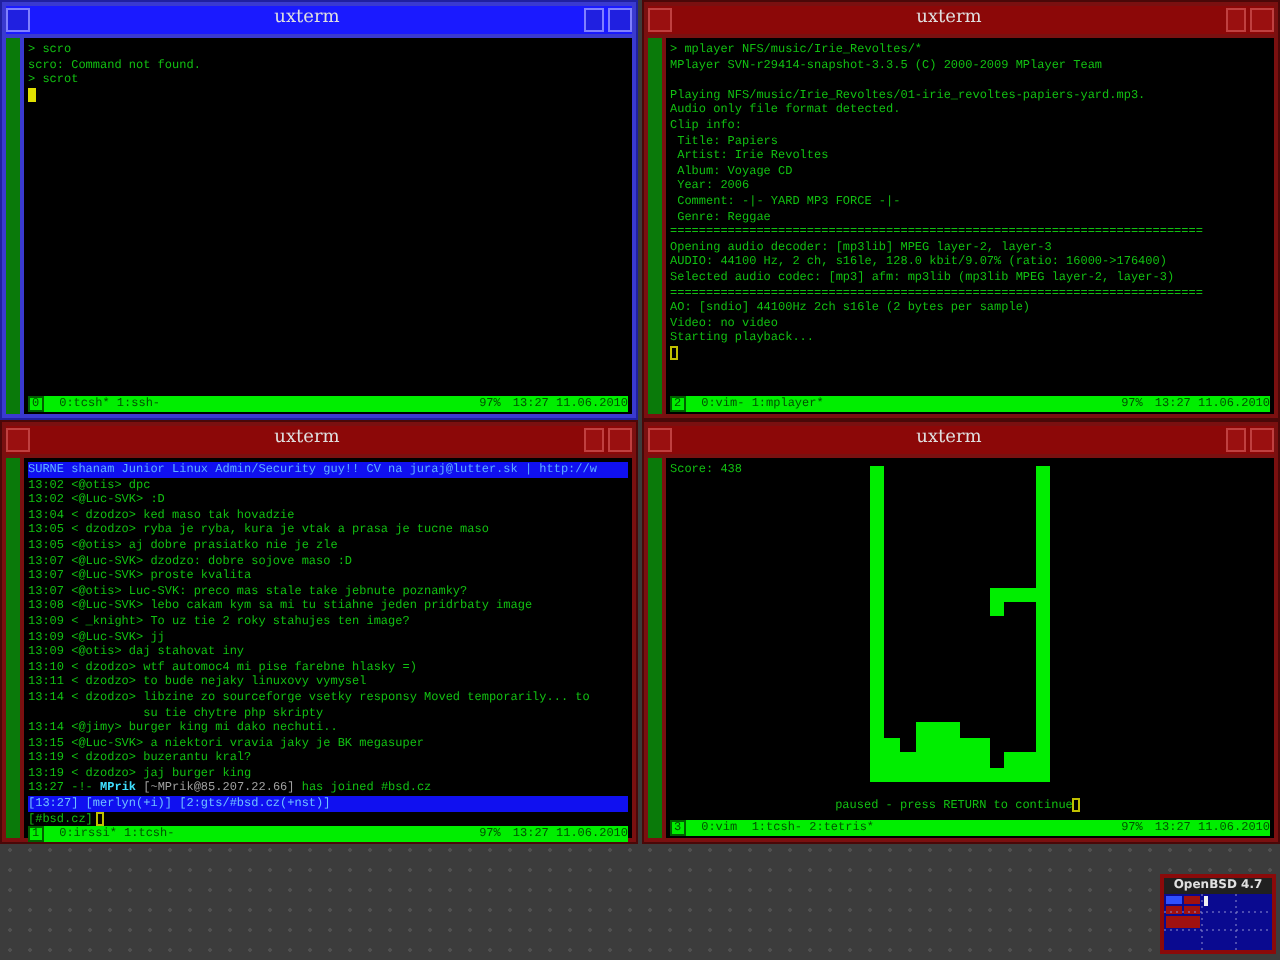 Image resolution: width=1280 pixels, height=960 pixels. What do you see at coordinates (1218, 922) in the screenshot?
I see `desktop-thumbnails-drawing` at bounding box center [1218, 922].